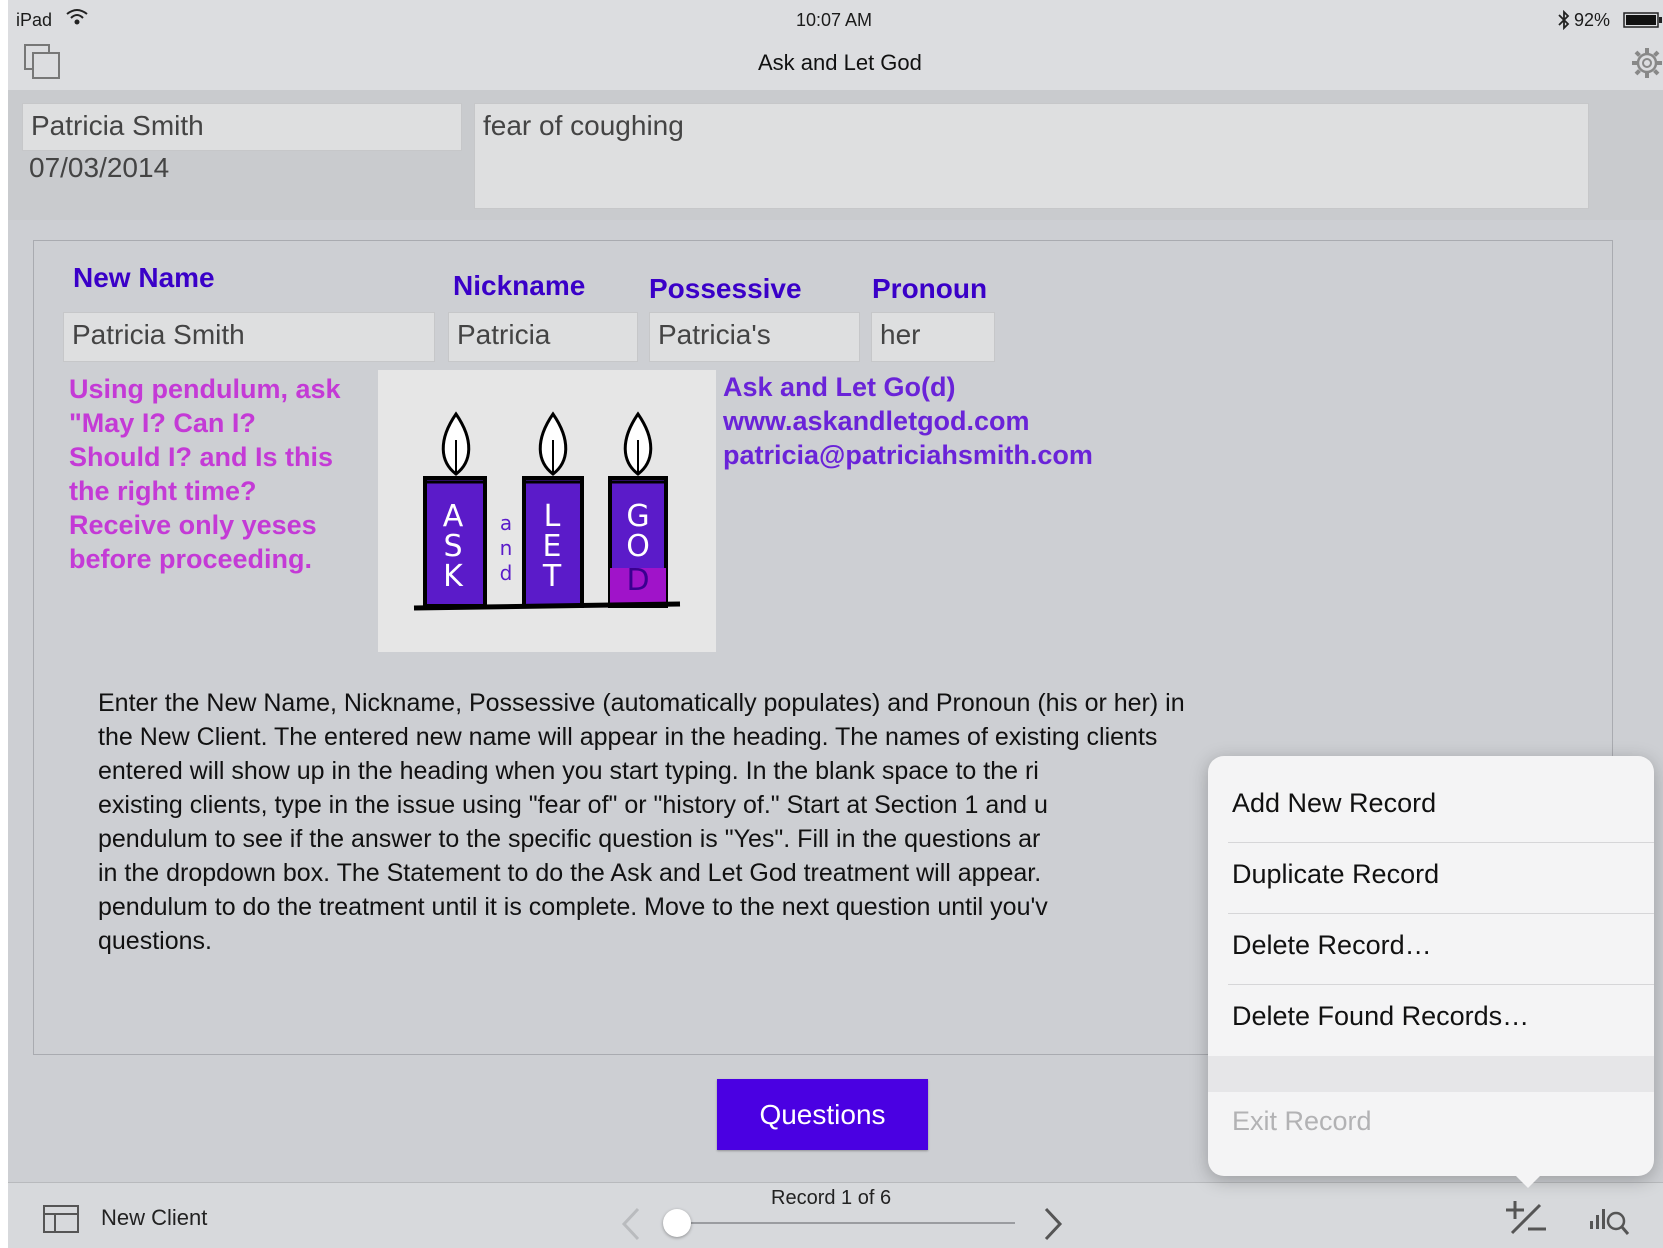 The width and height of the screenshot is (1663, 1248). What do you see at coordinates (754, 337) in the screenshot?
I see `possessive-field: Patricia's` at bounding box center [754, 337].